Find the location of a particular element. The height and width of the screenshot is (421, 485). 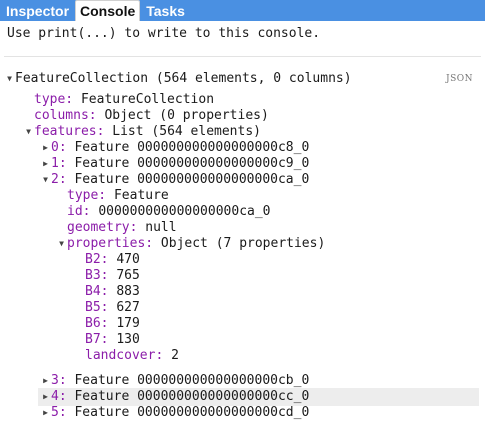

value: List (564 elements) is located at coordinates (186, 131).